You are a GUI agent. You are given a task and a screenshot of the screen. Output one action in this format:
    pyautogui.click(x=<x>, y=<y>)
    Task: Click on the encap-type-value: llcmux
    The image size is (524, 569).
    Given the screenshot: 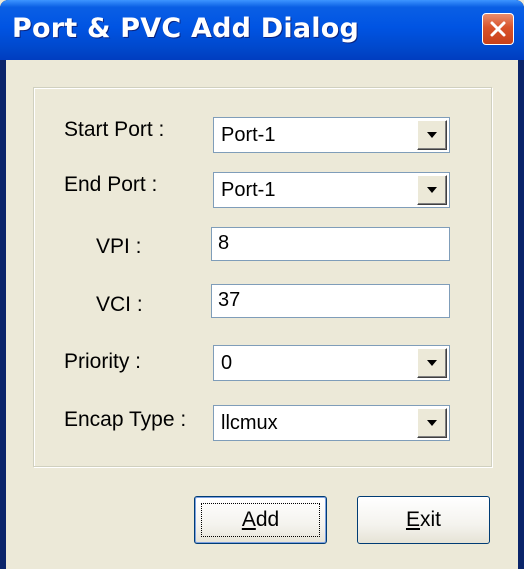 What is the action you would take?
    pyautogui.click(x=249, y=423)
    